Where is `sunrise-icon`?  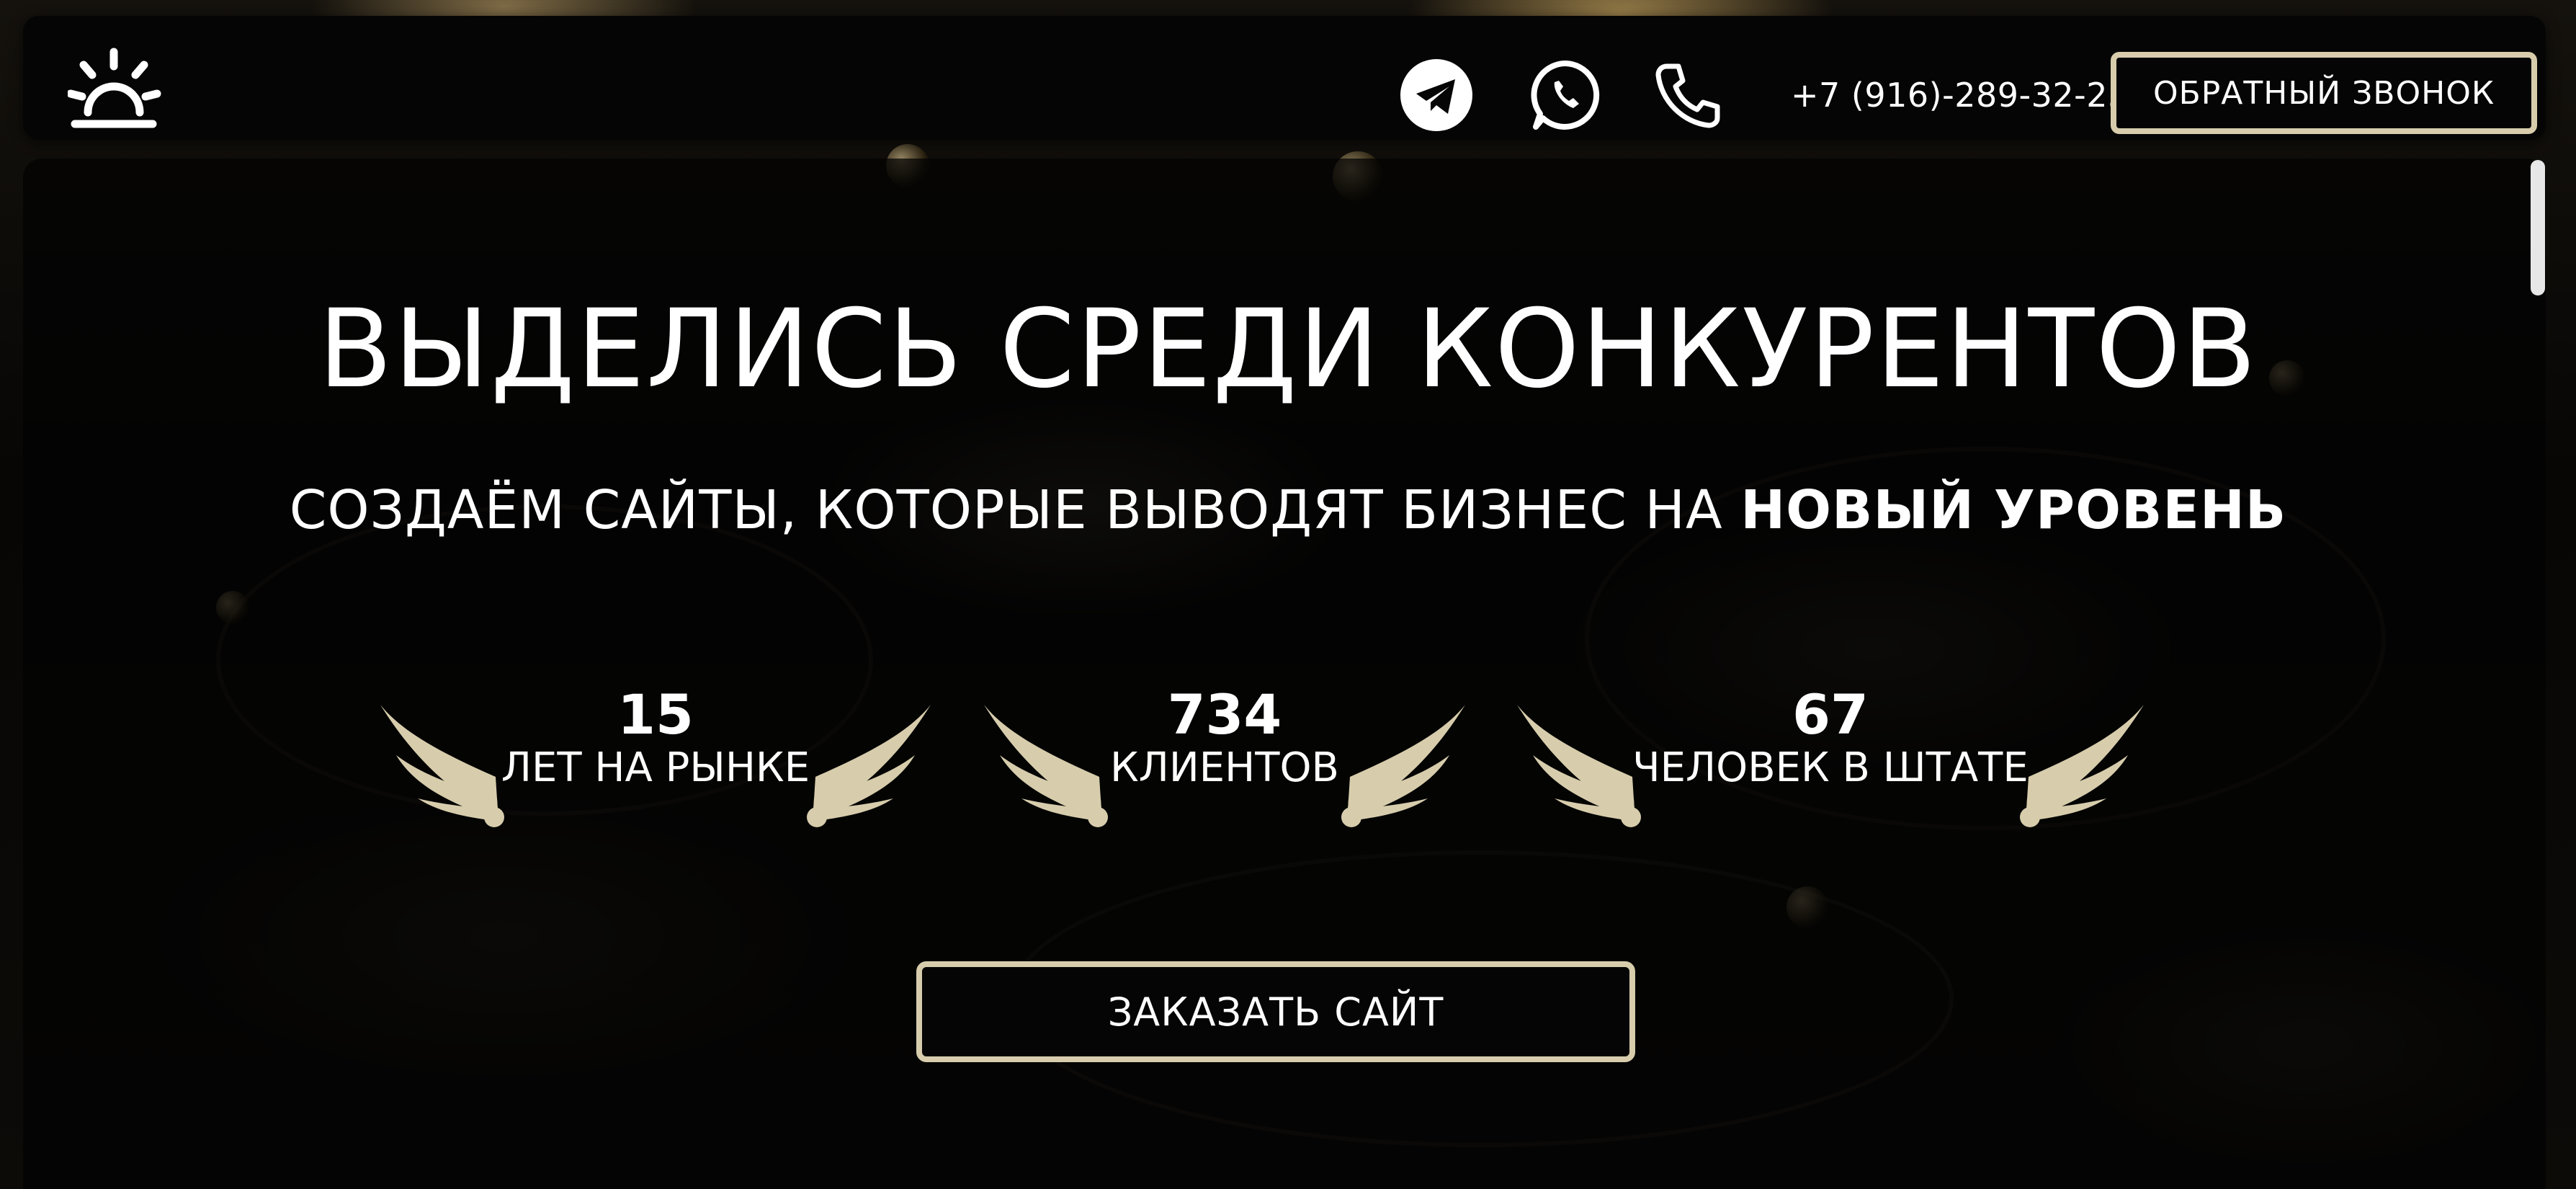
sunrise-icon is located at coordinates (116, 93).